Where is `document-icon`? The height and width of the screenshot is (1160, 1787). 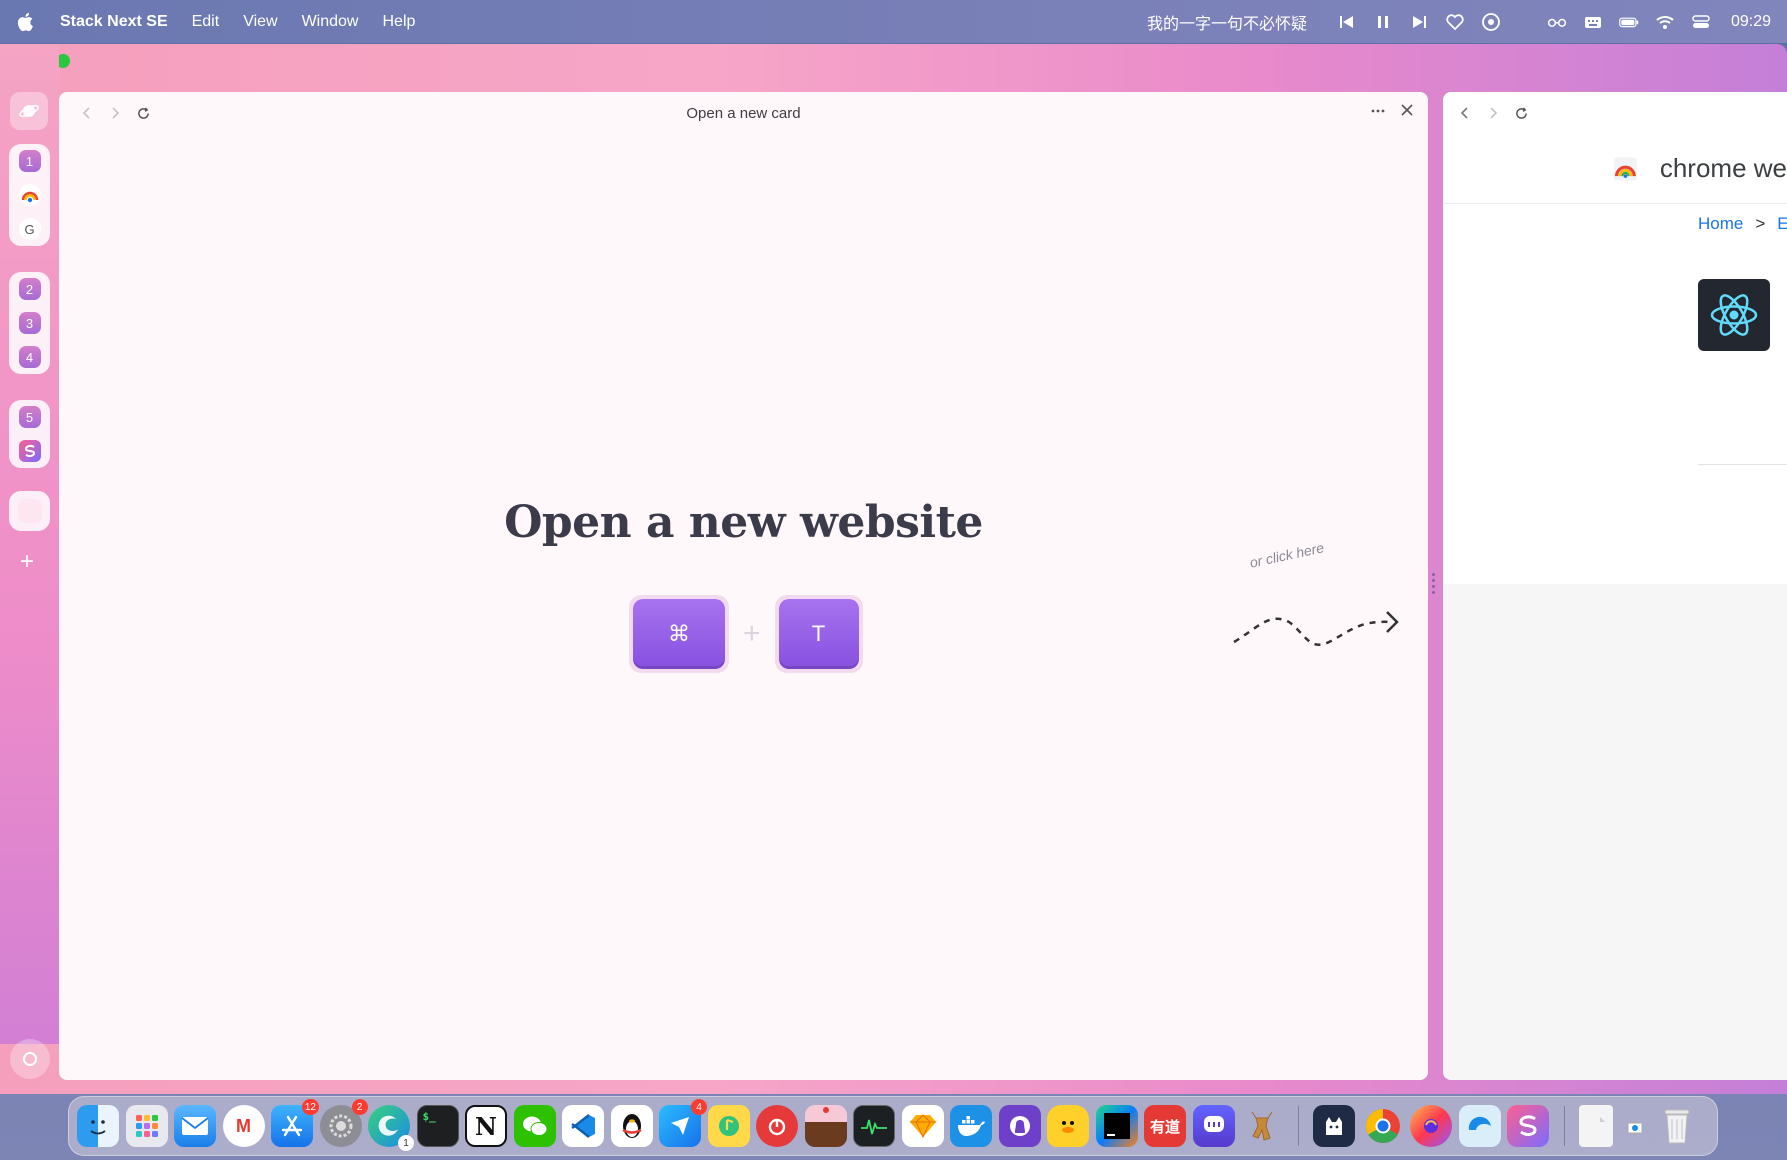 document-icon is located at coordinates (1596, 1126).